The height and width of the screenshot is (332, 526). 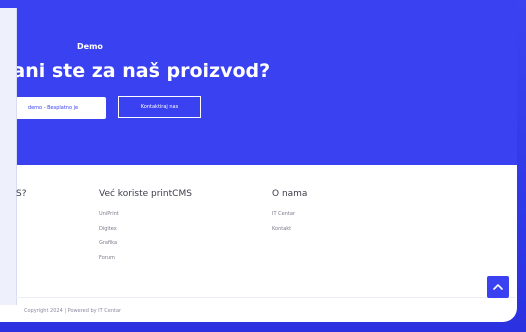 What do you see at coordinates (21, 194) in the screenshot?
I see `footer-col1-title: S?` at bounding box center [21, 194].